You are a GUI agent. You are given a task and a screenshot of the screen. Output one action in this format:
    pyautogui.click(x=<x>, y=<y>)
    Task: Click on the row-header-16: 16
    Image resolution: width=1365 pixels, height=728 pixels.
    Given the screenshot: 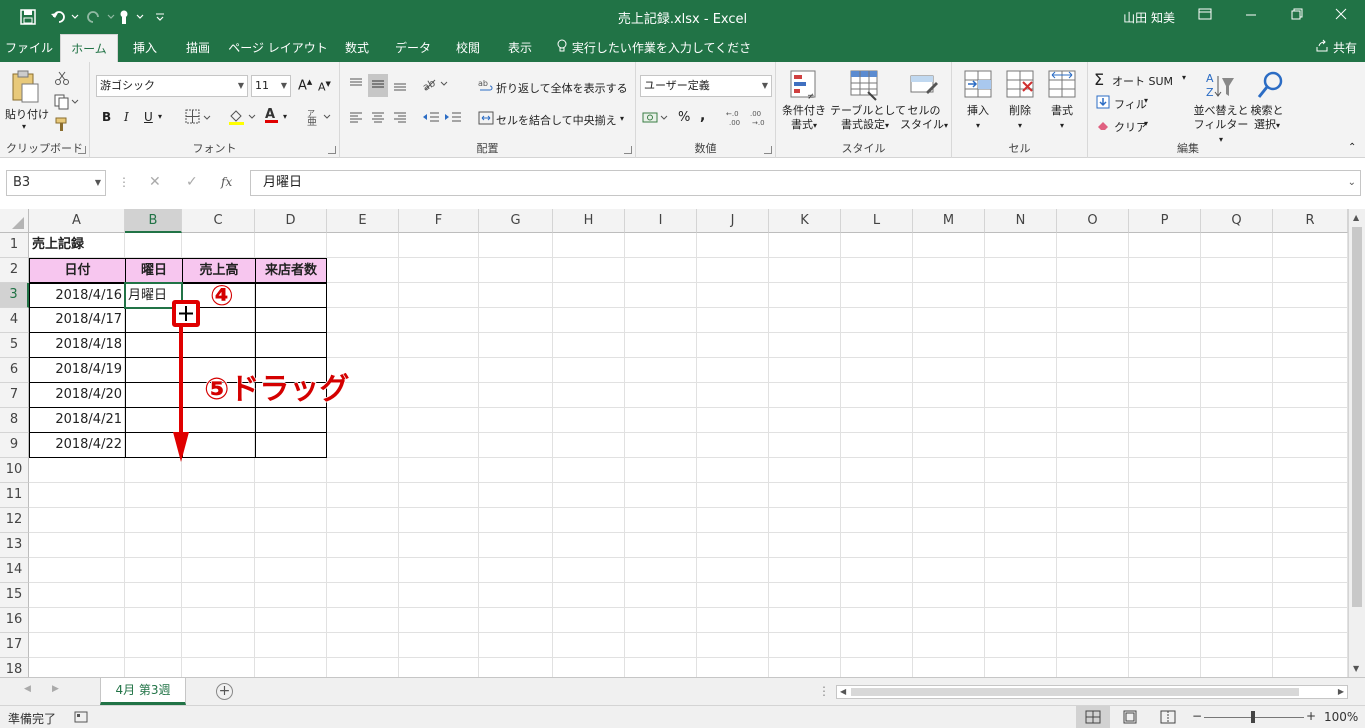 What is the action you would take?
    pyautogui.click(x=14, y=620)
    